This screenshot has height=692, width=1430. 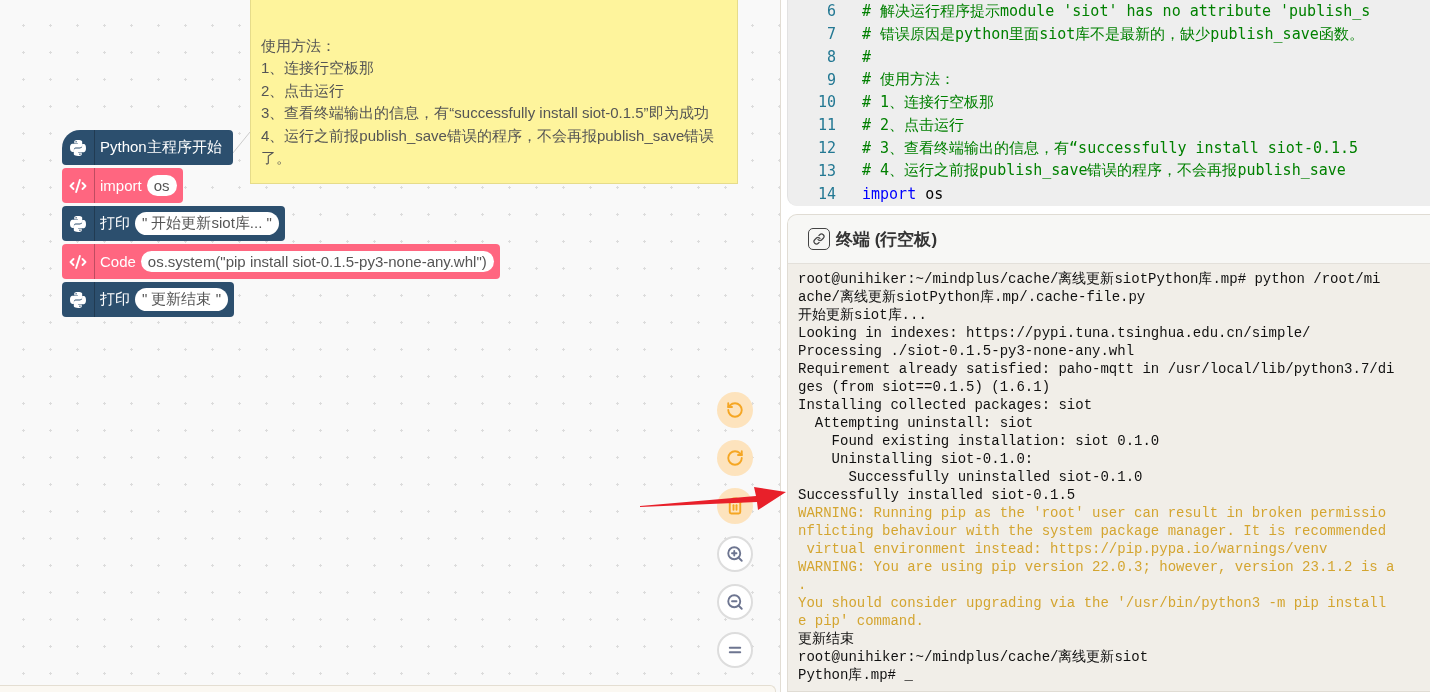 I want to click on terminal-line: Python库.mp# _, so click(x=856, y=675).